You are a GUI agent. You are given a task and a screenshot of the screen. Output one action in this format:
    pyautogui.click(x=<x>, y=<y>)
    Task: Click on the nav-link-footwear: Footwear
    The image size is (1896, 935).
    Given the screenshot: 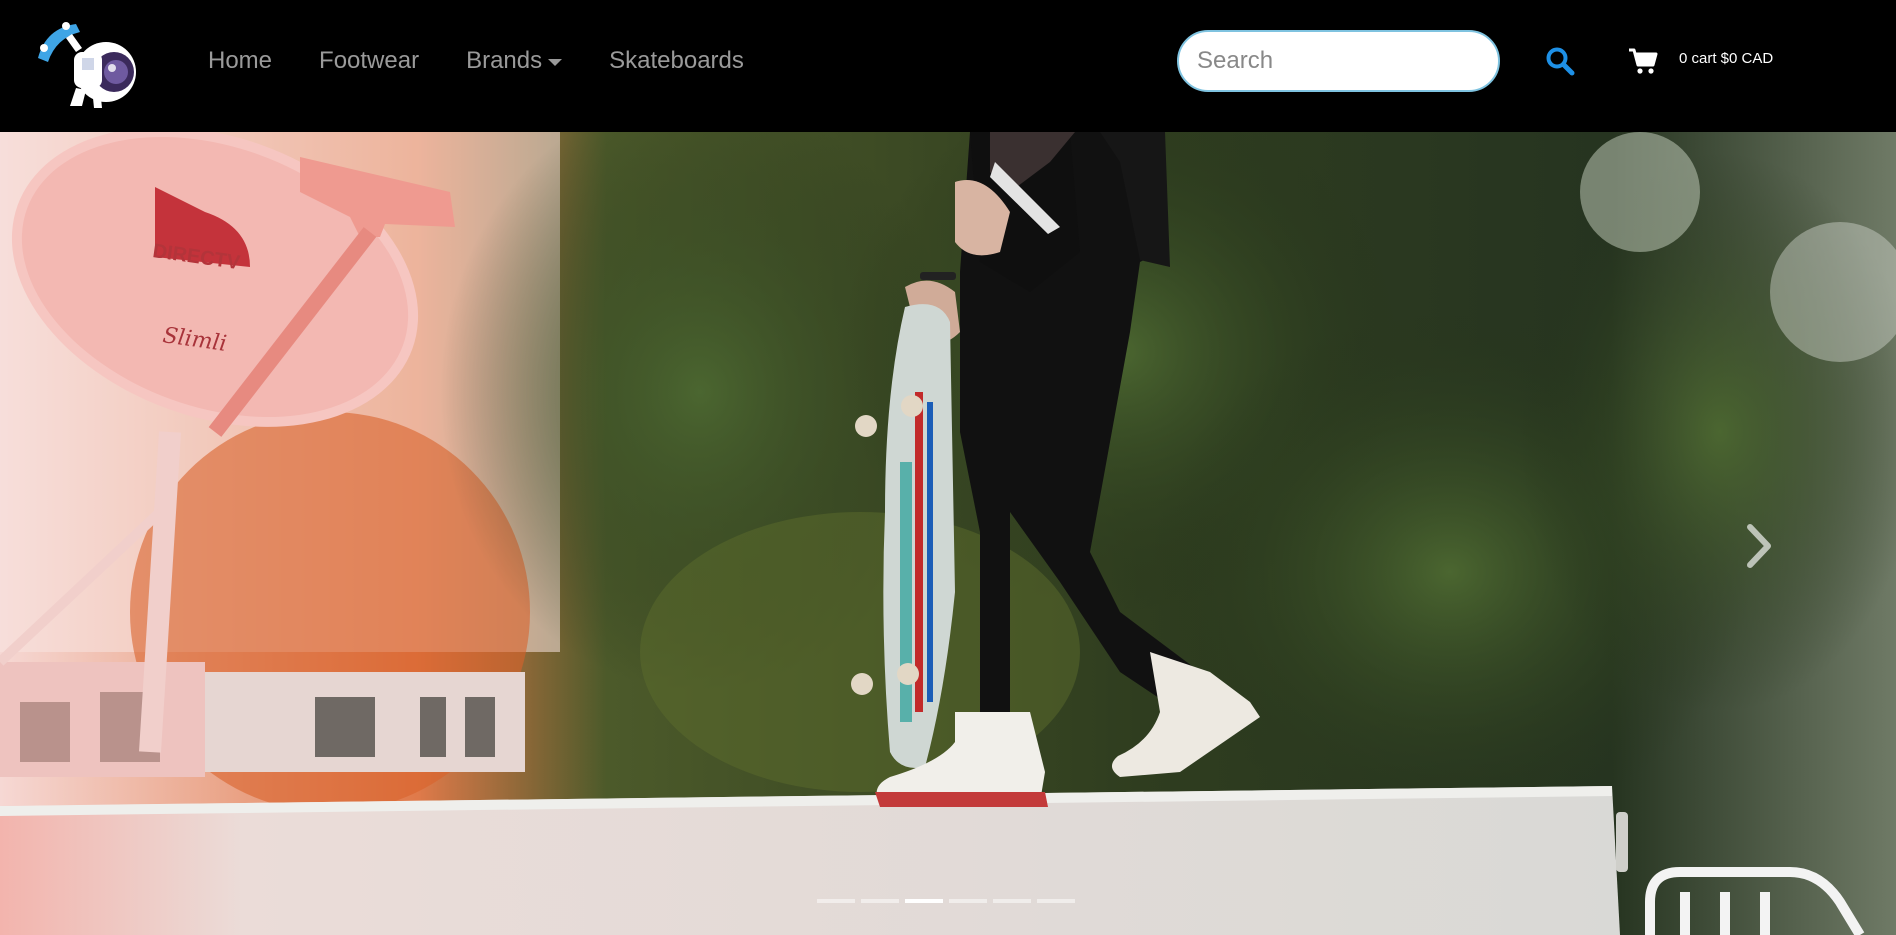 What is the action you would take?
    pyautogui.click(x=369, y=61)
    